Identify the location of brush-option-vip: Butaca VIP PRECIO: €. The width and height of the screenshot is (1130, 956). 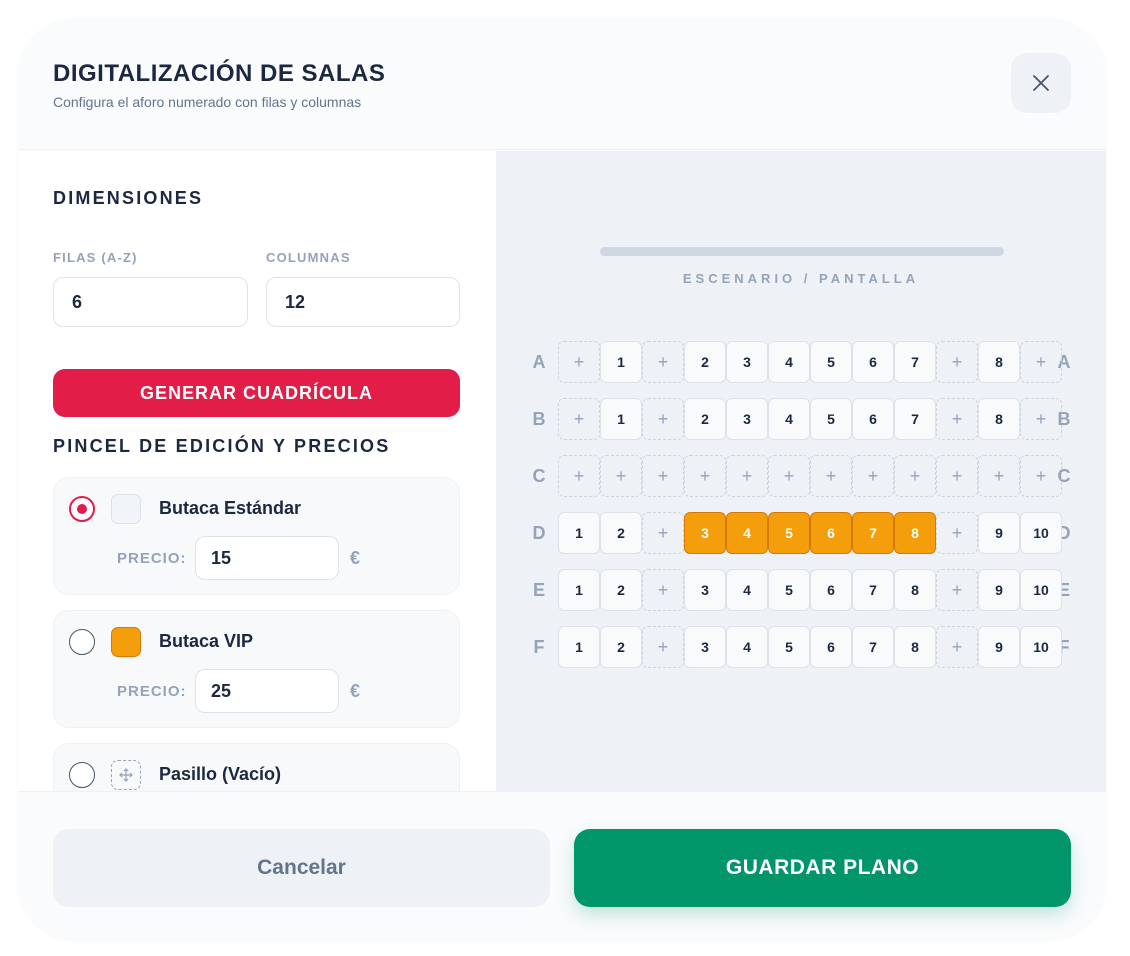
(256, 669).